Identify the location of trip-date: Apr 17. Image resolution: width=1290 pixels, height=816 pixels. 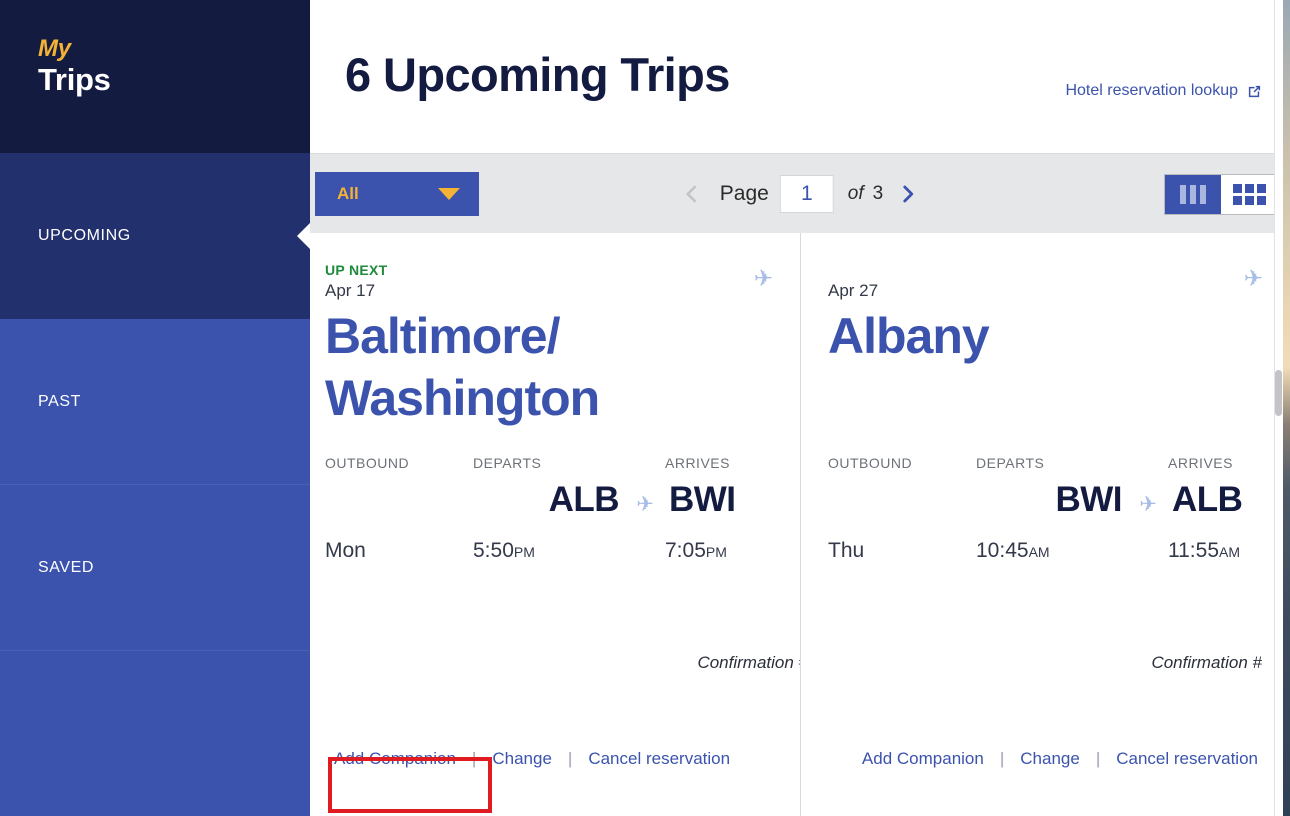
(350, 290).